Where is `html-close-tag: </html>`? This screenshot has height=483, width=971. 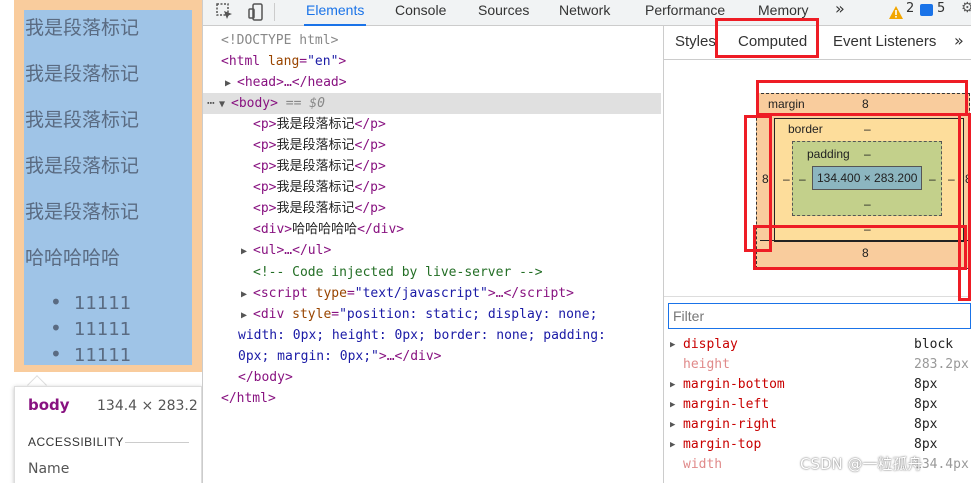 html-close-tag: </html> is located at coordinates (248, 398).